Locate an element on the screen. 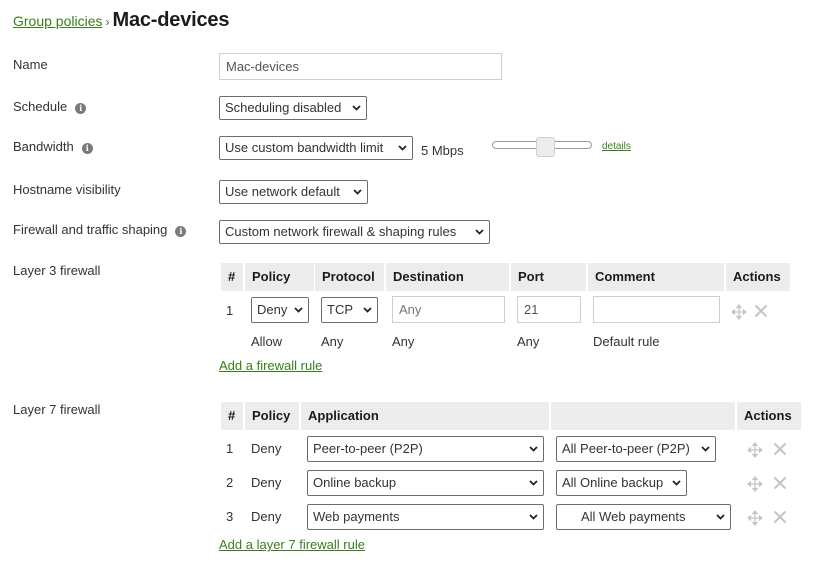  layer3-rule-protocol-select: TCP is located at coordinates (349, 310).